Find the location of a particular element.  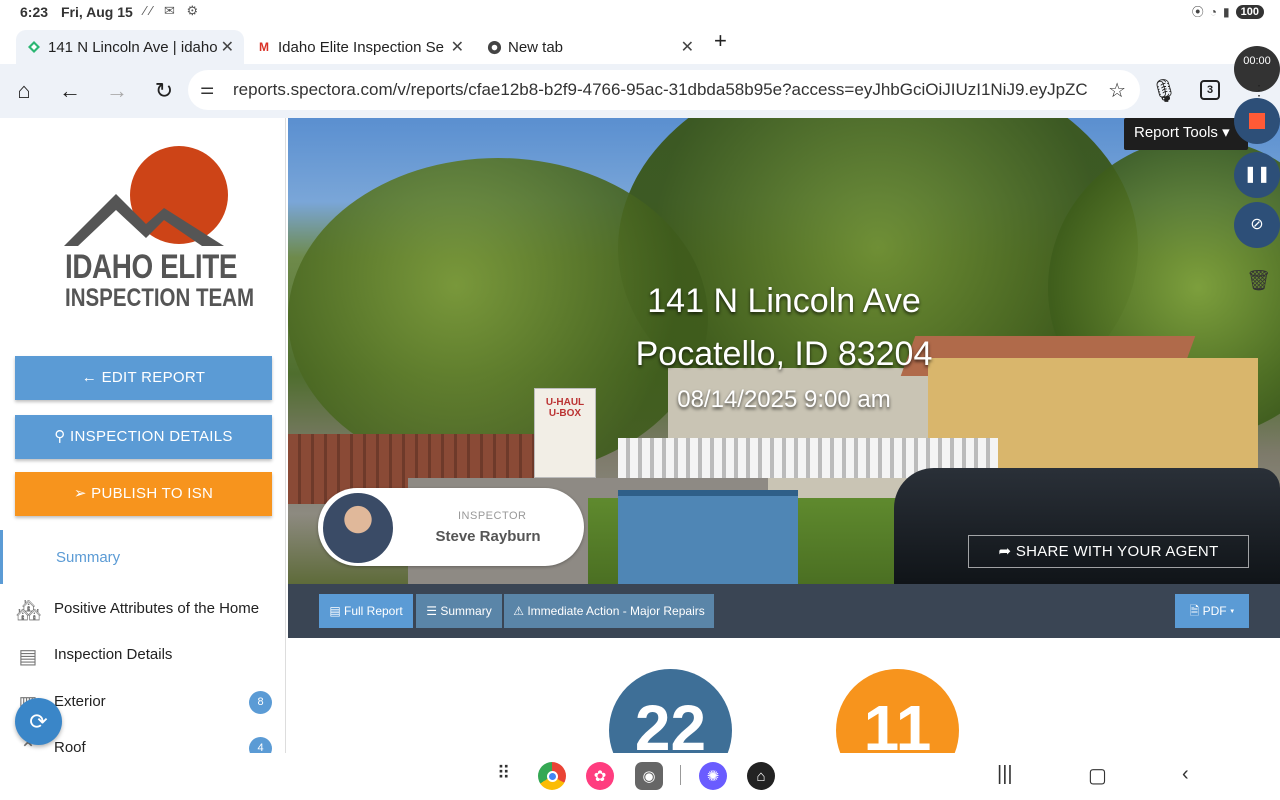

chrome-app-icon is located at coordinates (552, 776).